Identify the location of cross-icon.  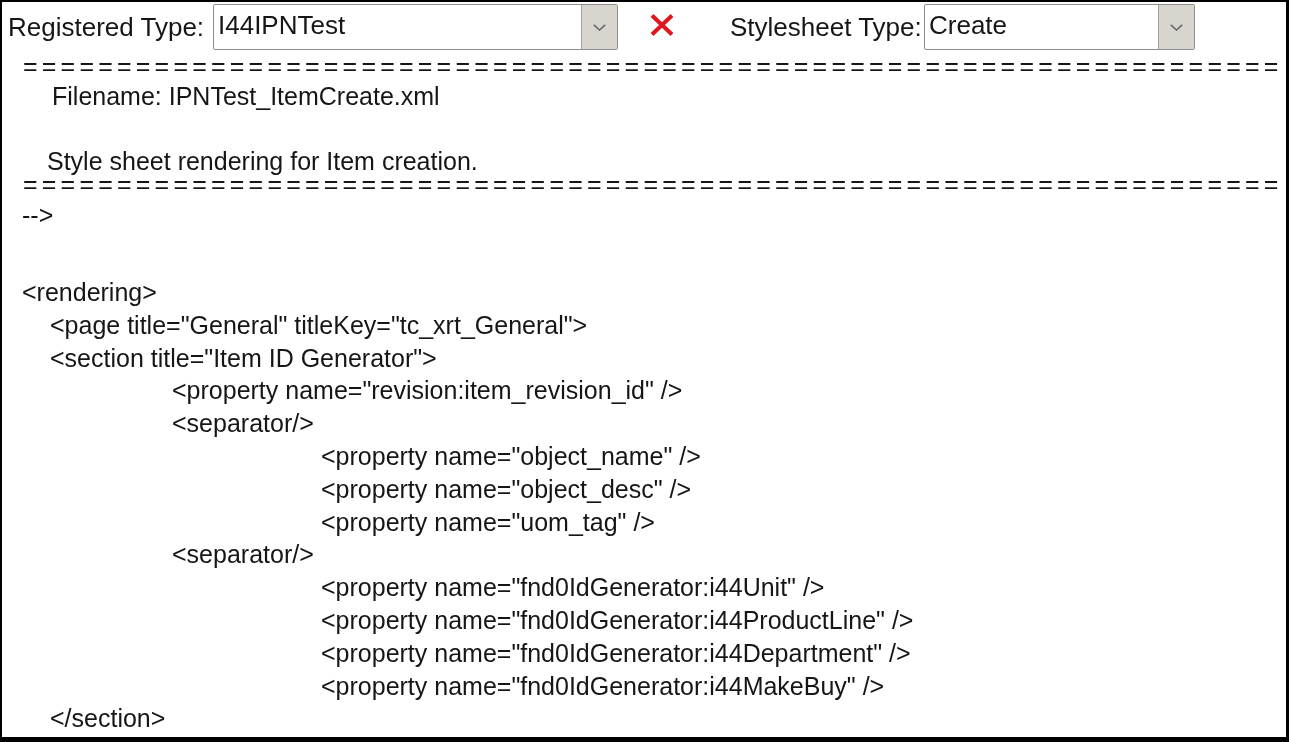
(662, 25).